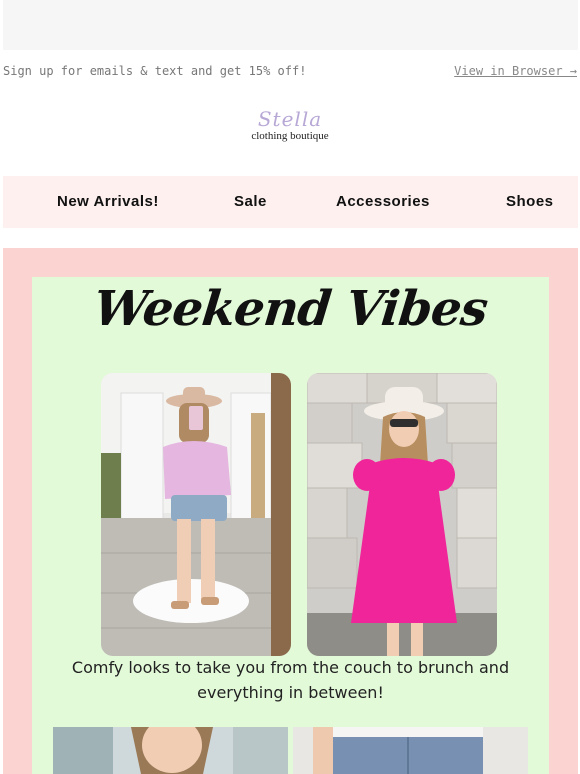 Image resolution: width=580 pixels, height=774 pixels. What do you see at coordinates (290, 202) in the screenshot?
I see `main-nav: New Arrivals! Sale Accessories Shoes` at bounding box center [290, 202].